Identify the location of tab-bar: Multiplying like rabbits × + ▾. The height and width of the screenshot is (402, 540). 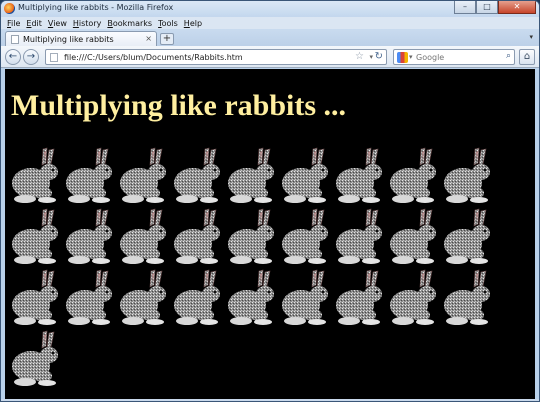
(270, 37).